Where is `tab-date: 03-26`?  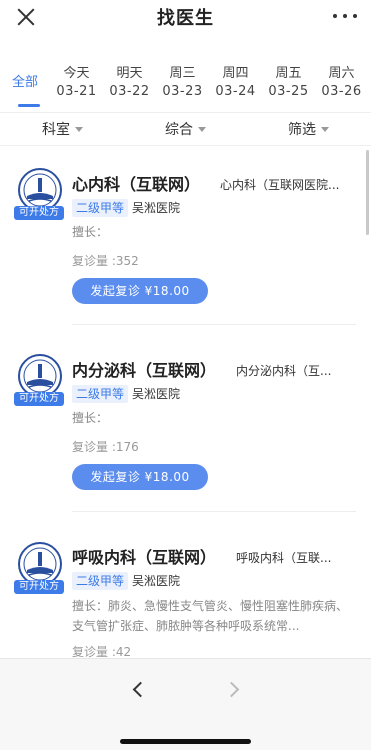 tab-date: 03-26 is located at coordinates (341, 91).